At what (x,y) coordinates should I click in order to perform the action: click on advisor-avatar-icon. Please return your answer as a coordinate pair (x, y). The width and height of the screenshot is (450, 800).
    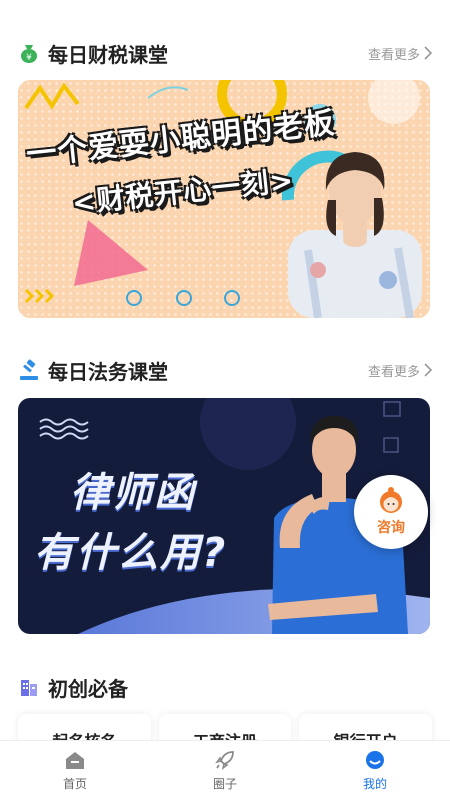
    Looking at the image, I should click on (391, 500).